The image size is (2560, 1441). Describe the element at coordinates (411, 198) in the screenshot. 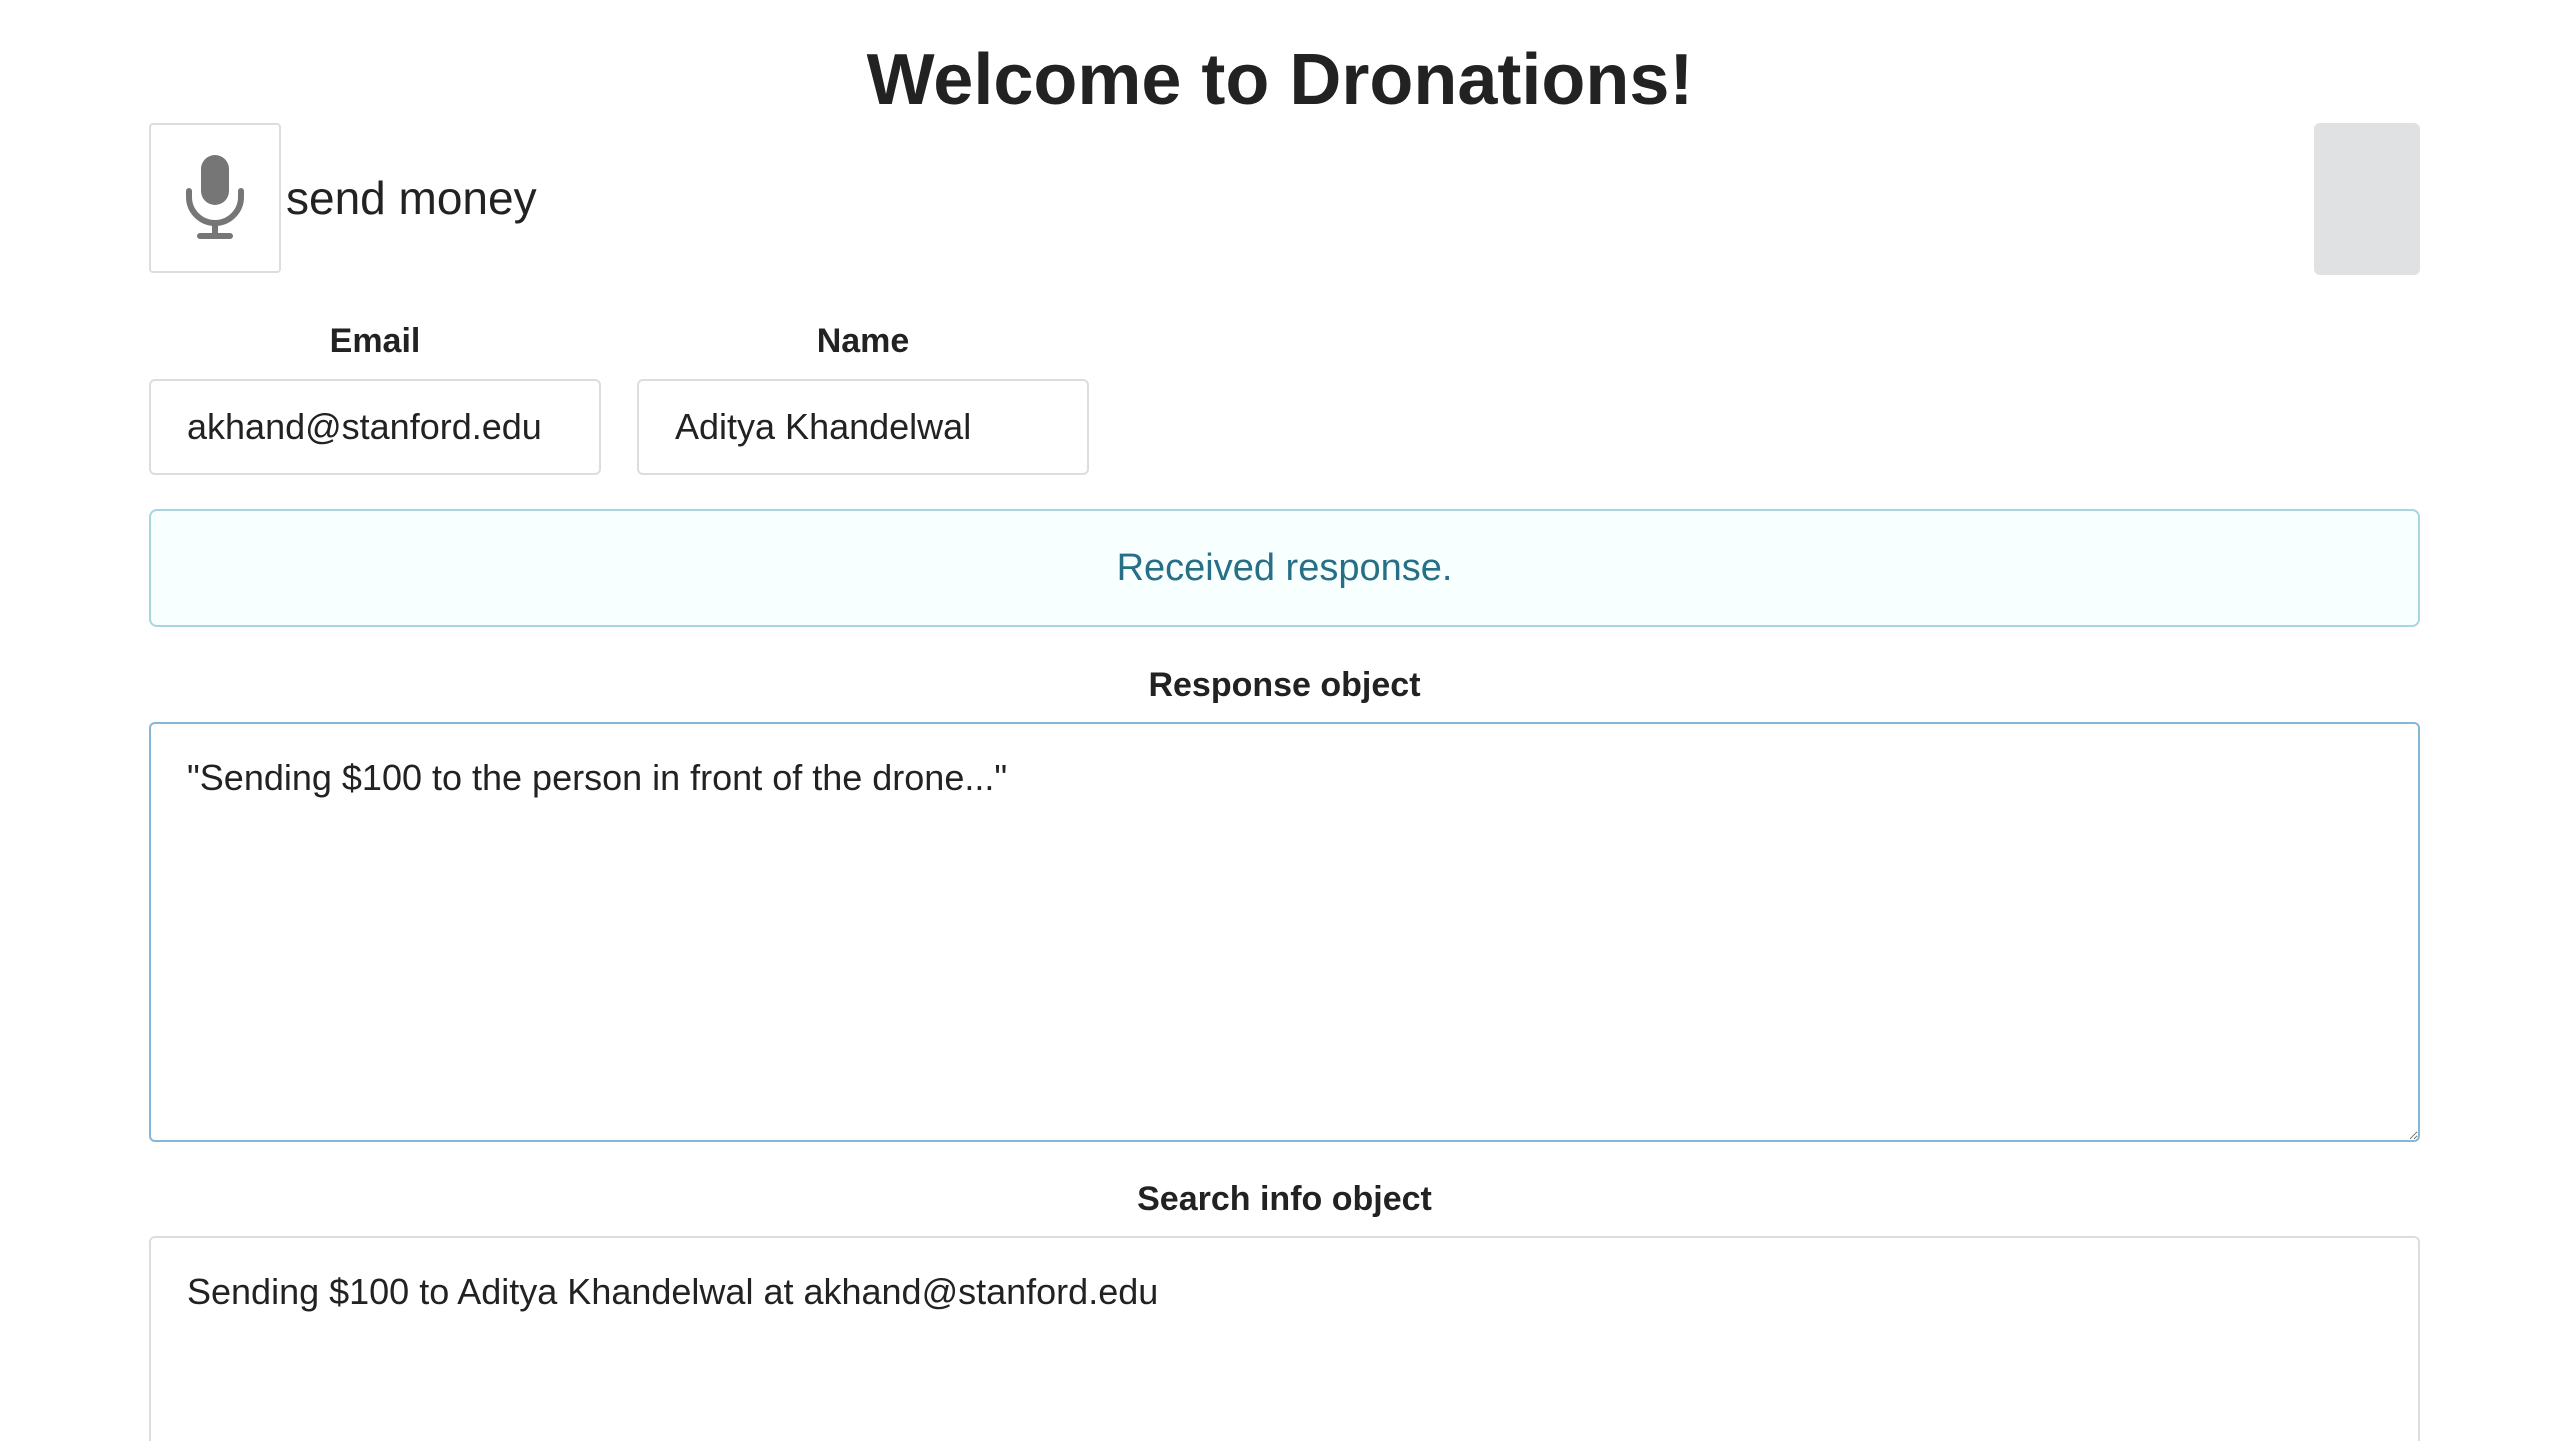

I see `voice-transcript: send money` at that location.